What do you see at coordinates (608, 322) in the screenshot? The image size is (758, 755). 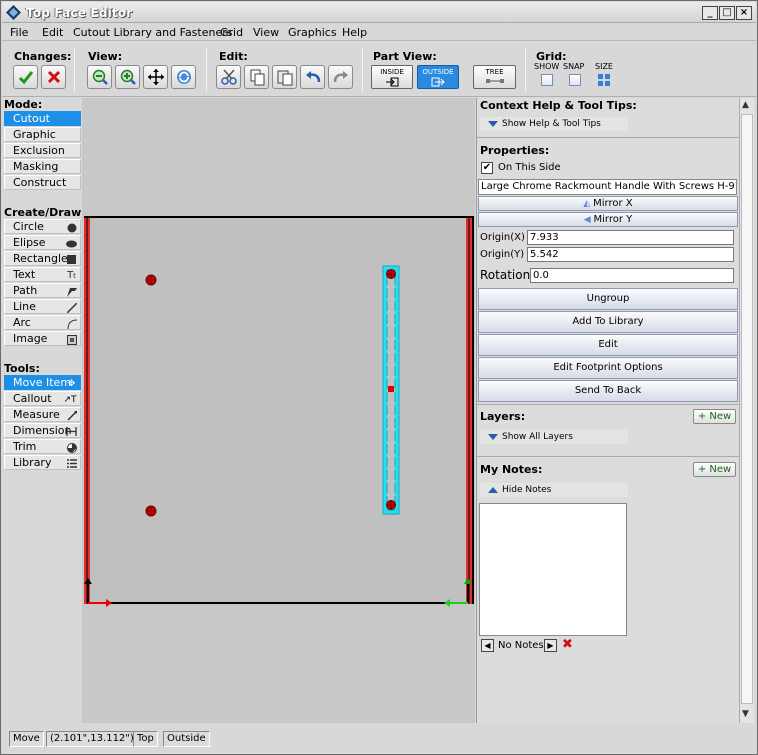 I see `add-to-library-button: Add To Library` at bounding box center [608, 322].